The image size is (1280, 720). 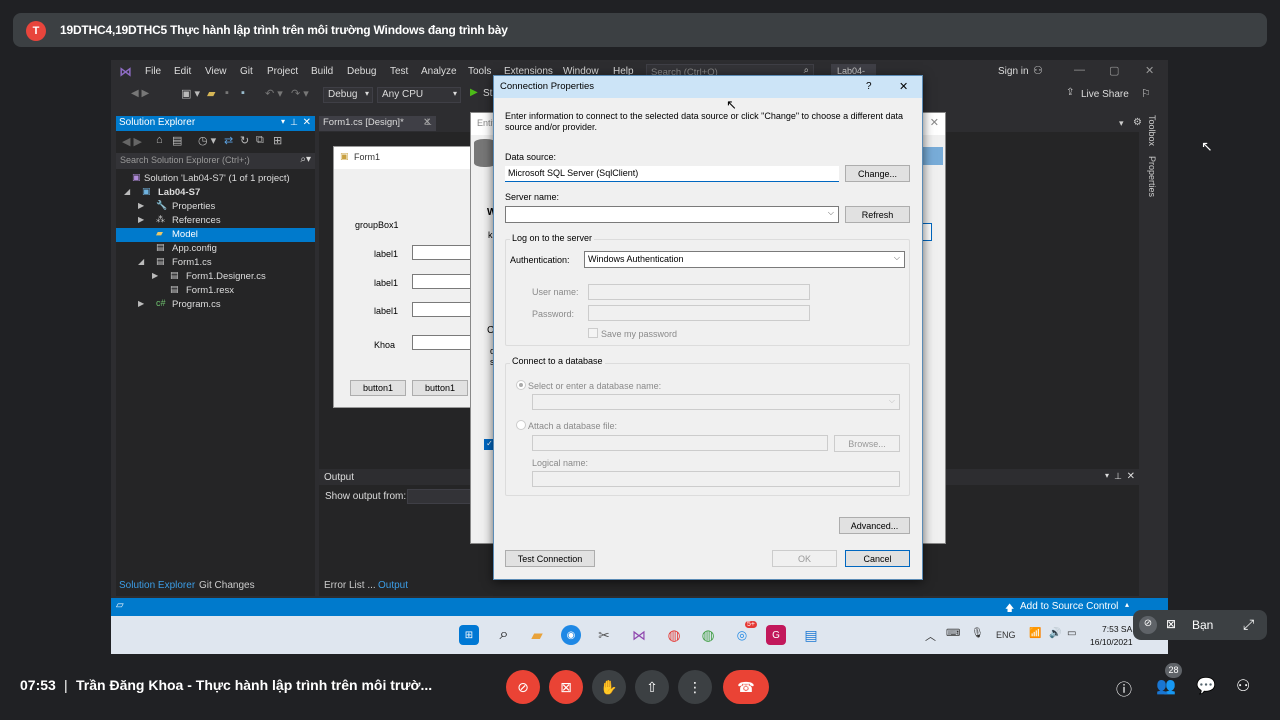 I want to click on info-icon: ⓘ, so click(x=1124, y=688).